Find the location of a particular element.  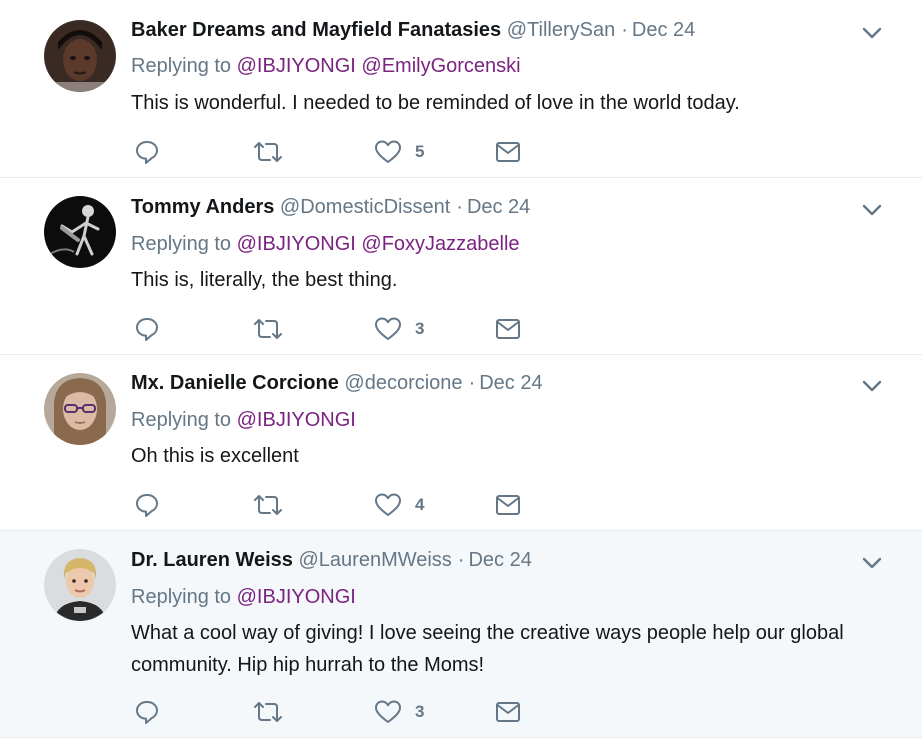

display-name: Baker Dreams and Mayfield Fanatasies is located at coordinates (316, 30).